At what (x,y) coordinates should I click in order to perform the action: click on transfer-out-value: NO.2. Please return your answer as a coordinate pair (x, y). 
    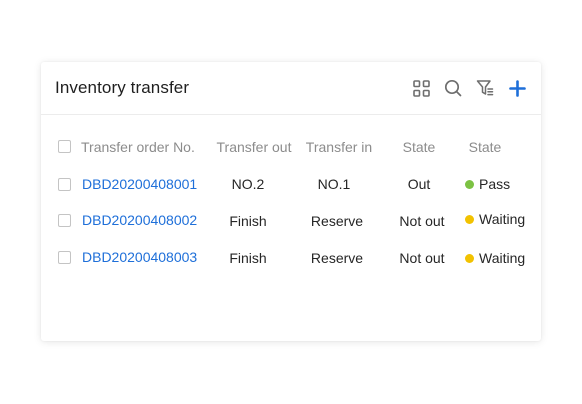
    Looking at the image, I should click on (248, 184).